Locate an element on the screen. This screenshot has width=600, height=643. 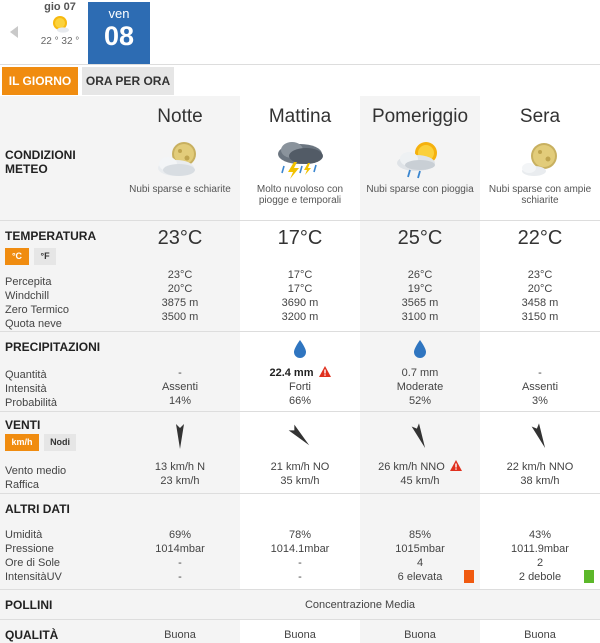
other-label: ALTRI DATI is located at coordinates (37, 508).